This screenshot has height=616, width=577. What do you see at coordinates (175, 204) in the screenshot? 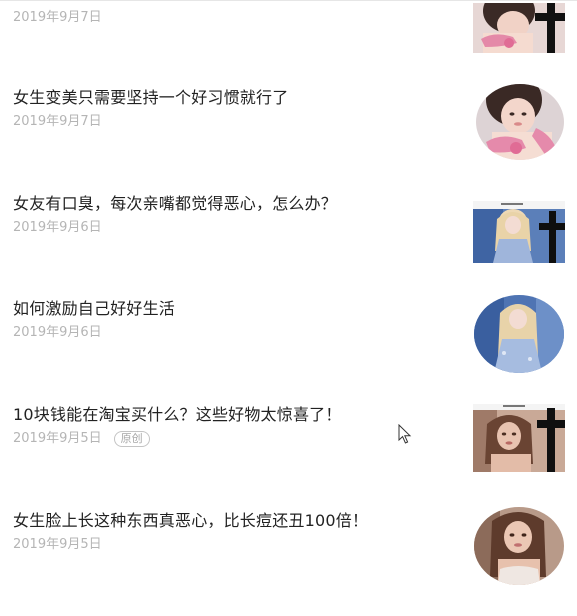
I see `article-title: 女友有口臭，每次亲嘴都觉得恶心，怎么办？` at bounding box center [175, 204].